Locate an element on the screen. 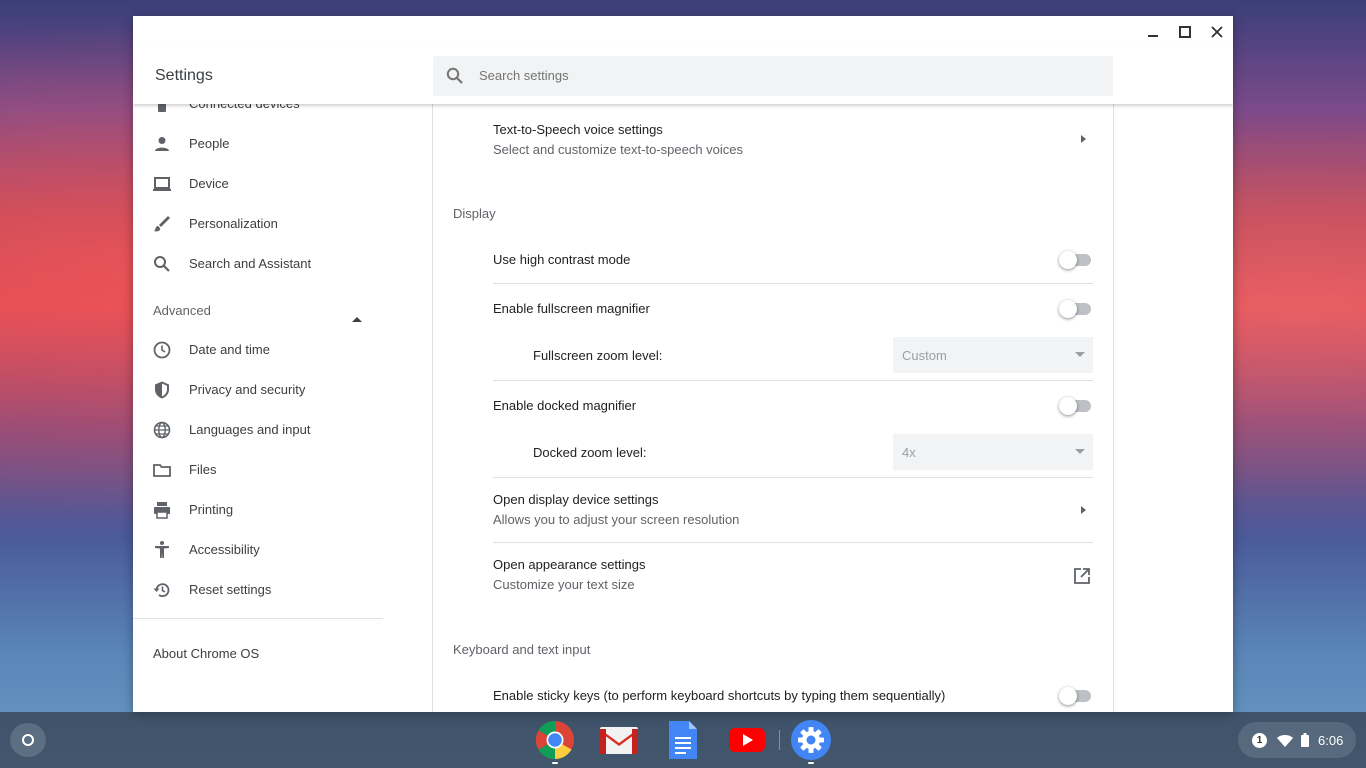 This screenshot has width=1366, height=768. maximize-icon is located at coordinates (1185, 32).